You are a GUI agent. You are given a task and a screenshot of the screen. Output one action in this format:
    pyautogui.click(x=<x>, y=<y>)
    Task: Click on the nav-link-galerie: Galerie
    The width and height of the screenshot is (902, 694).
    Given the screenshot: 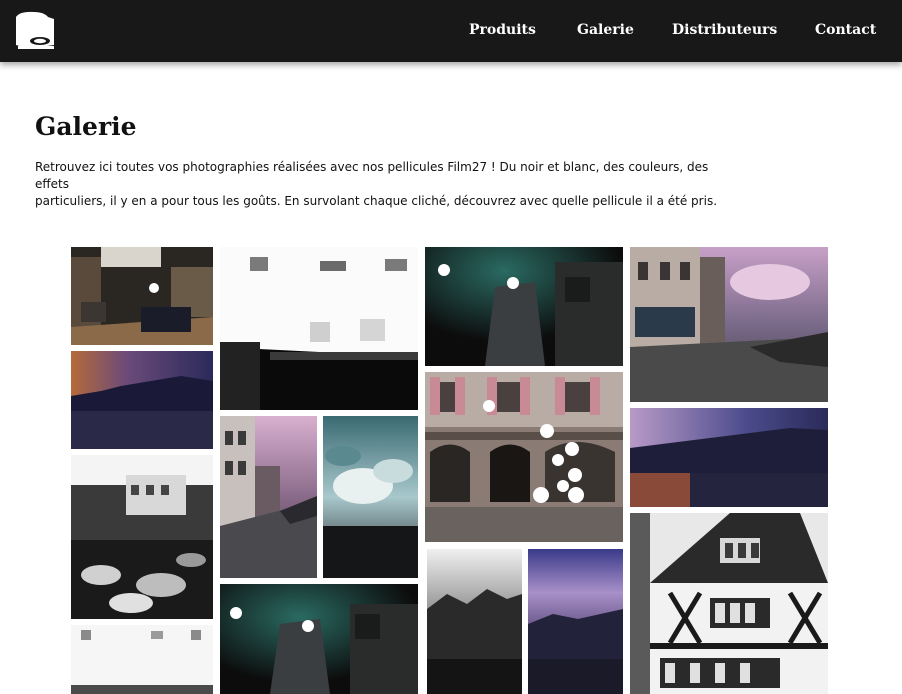 What is the action you would take?
    pyautogui.click(x=605, y=30)
    